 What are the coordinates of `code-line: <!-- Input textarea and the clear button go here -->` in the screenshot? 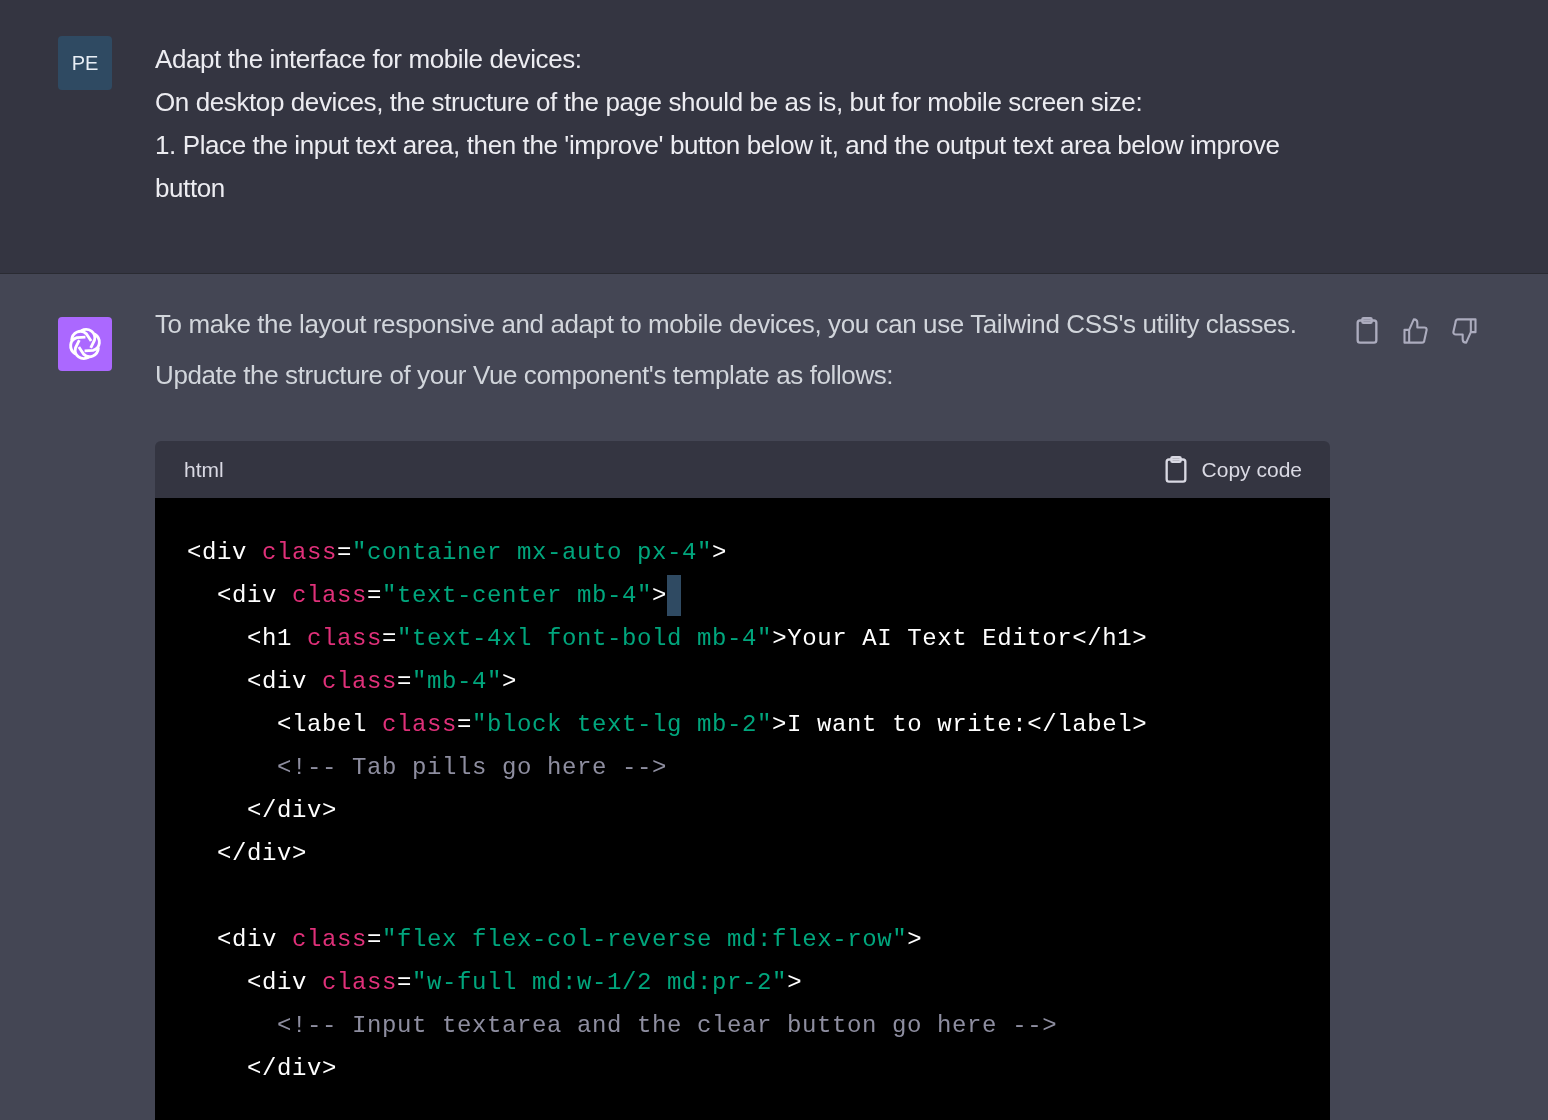 It's located at (667, 1026).